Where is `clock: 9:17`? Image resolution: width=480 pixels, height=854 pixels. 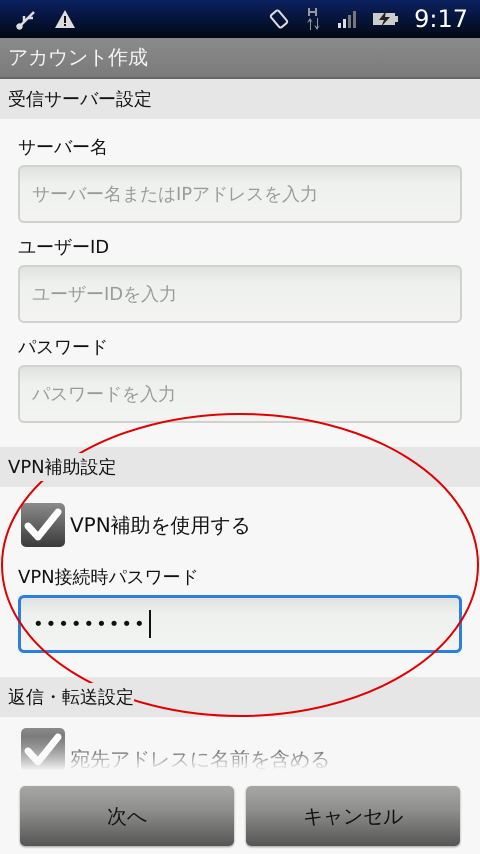 clock: 9:17 is located at coordinates (441, 19).